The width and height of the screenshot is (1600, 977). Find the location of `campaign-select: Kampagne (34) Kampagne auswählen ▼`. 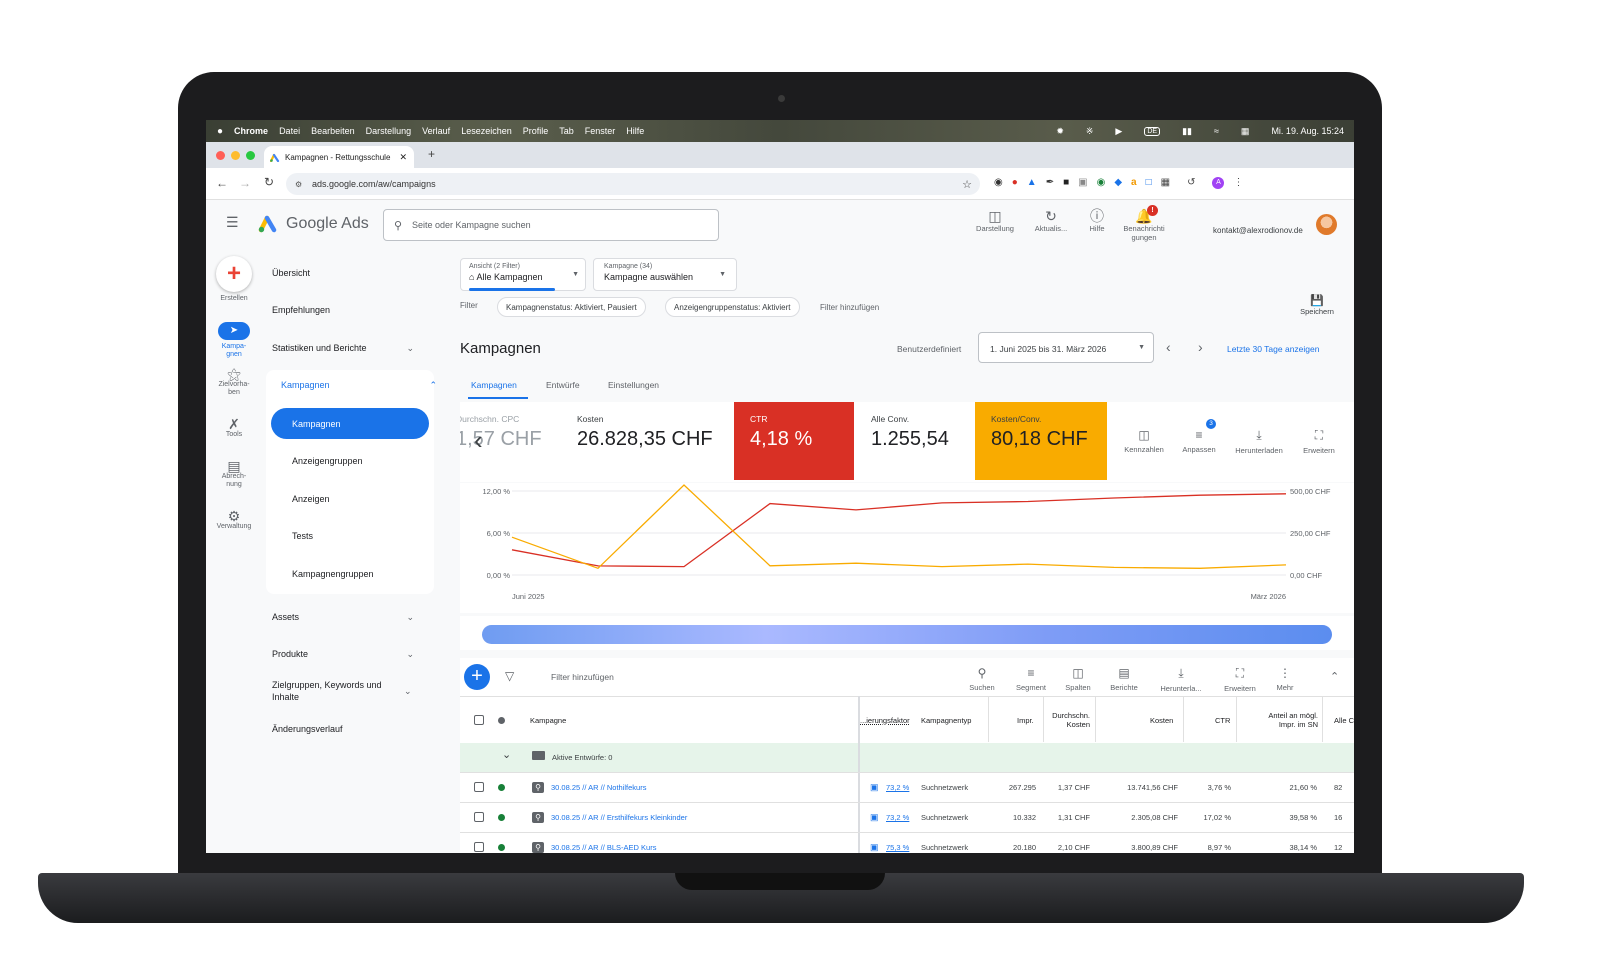

campaign-select: Kampagne (34) Kampagne auswählen ▼ is located at coordinates (665, 274).